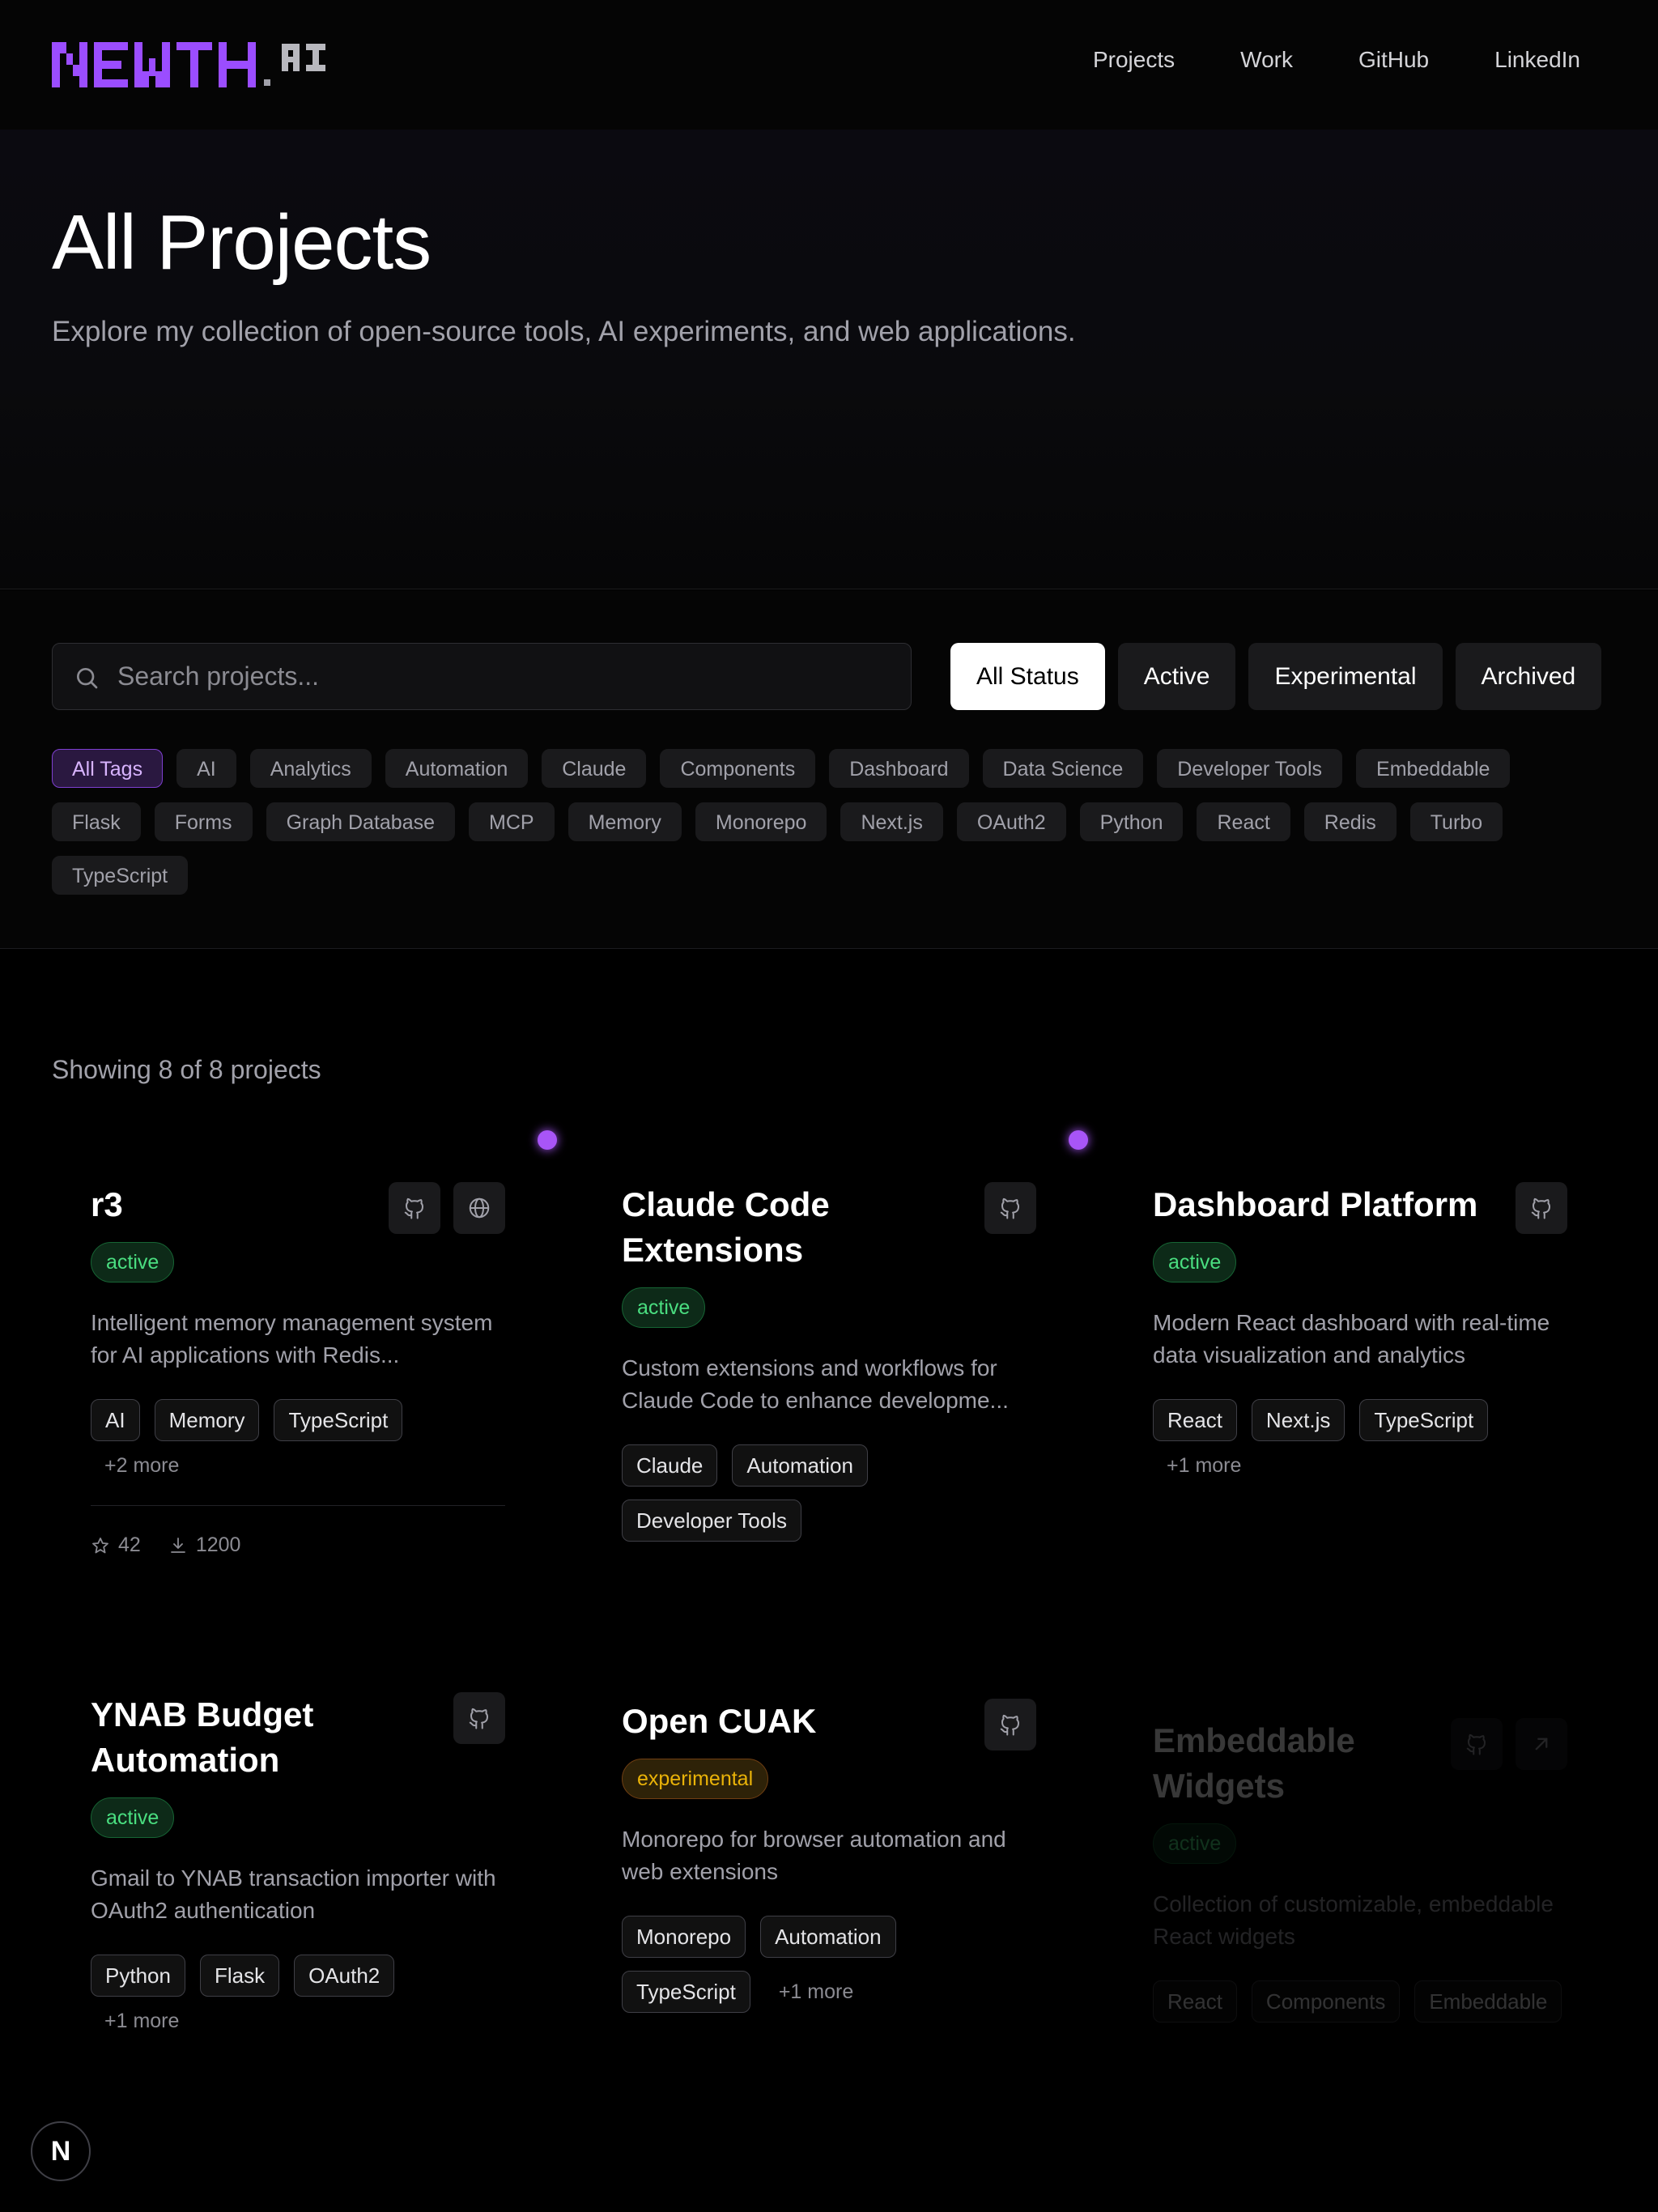 The image size is (1658, 2212). Describe the element at coordinates (726, 1227) in the screenshot. I see `project-title: Claude Code Extensions` at that location.